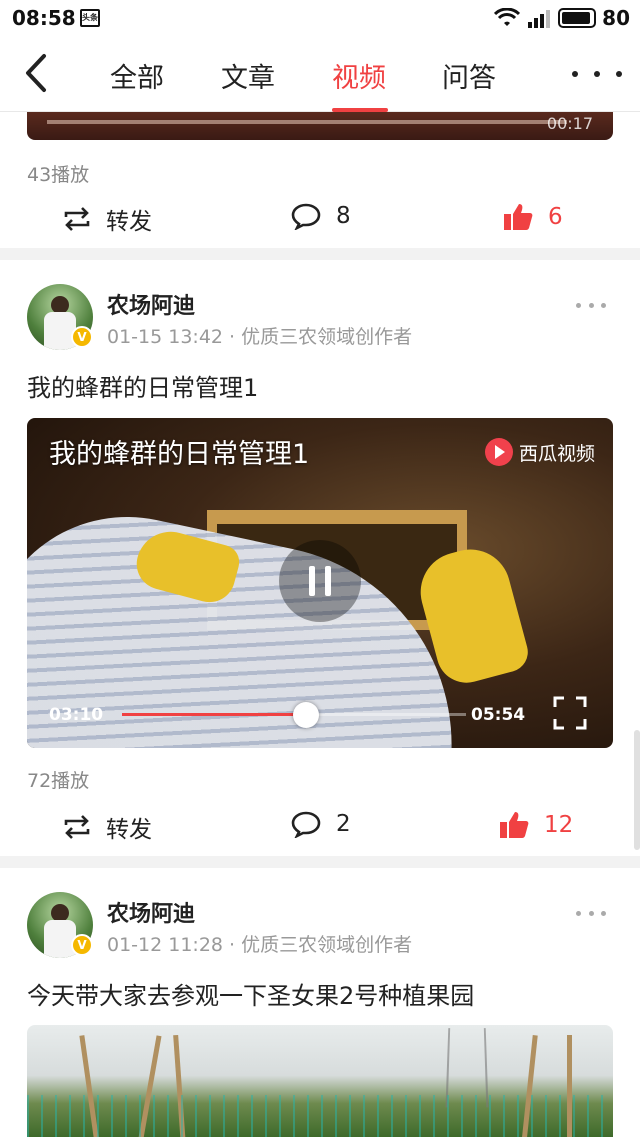  What do you see at coordinates (498, 715) in the screenshot?
I see `total-duration: 05:54` at bounding box center [498, 715].